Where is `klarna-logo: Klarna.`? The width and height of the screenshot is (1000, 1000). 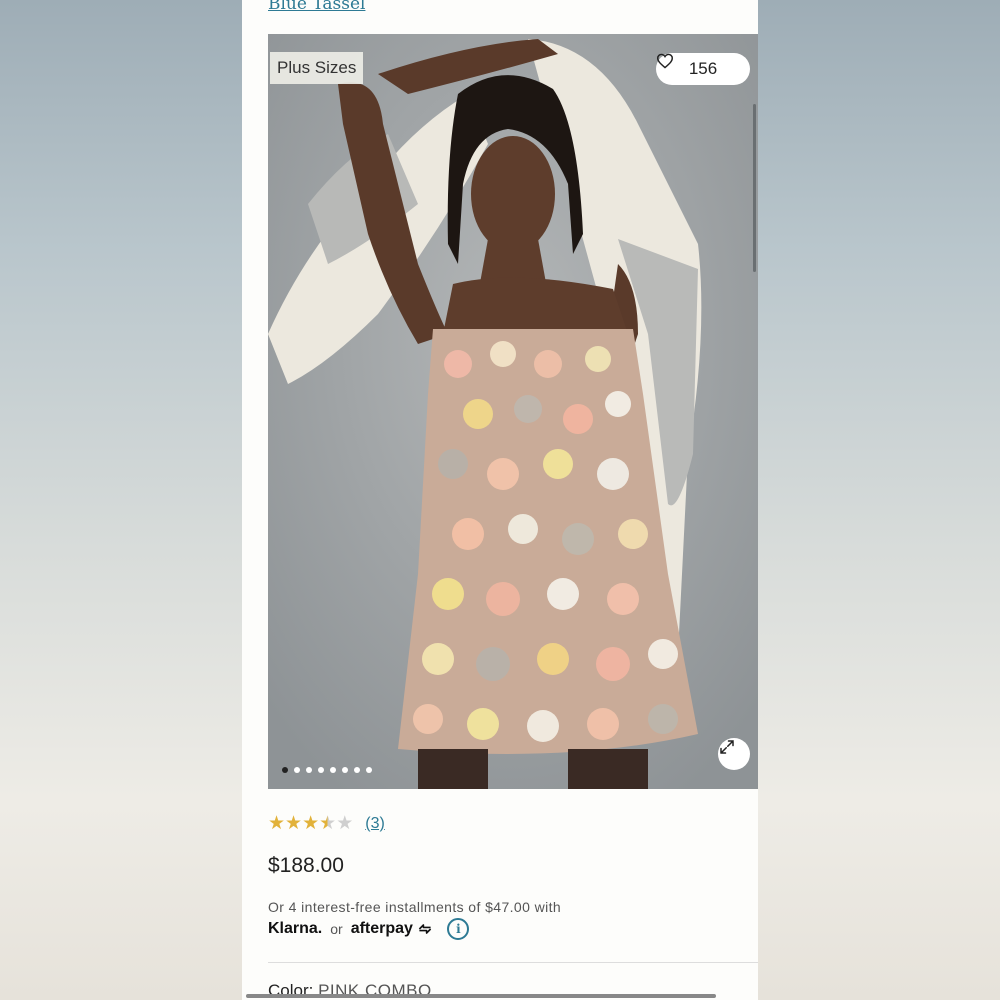 klarna-logo: Klarna. is located at coordinates (295, 929).